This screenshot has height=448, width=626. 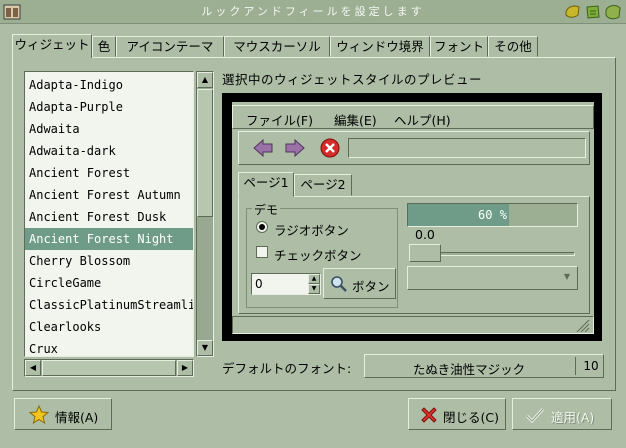 I want to click on list-item: Crux, so click(x=109, y=347).